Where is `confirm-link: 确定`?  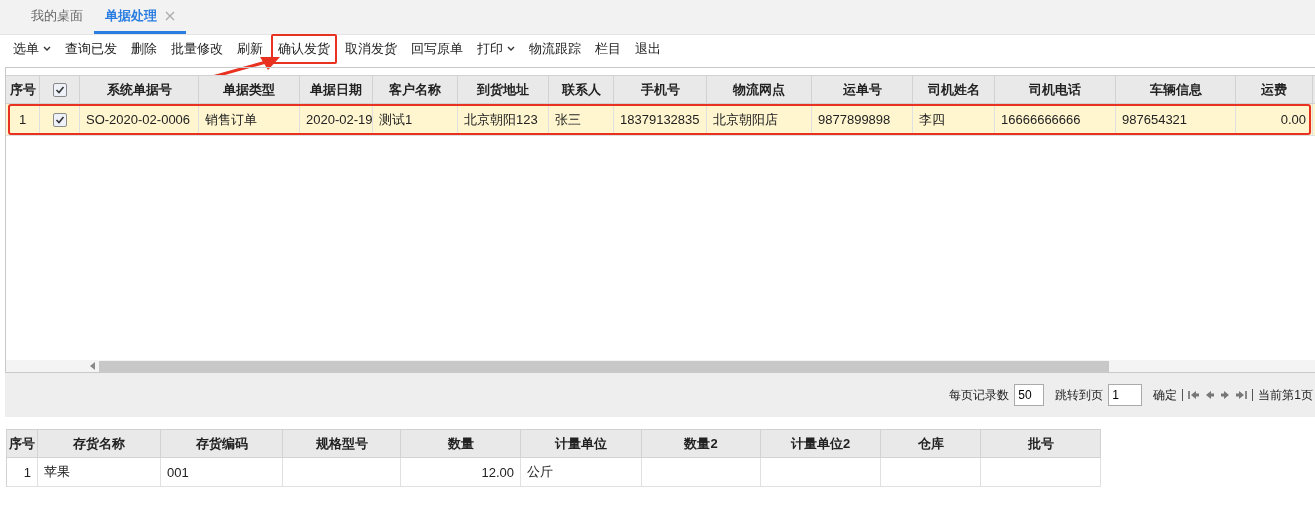
confirm-link: 确定 is located at coordinates (1165, 395).